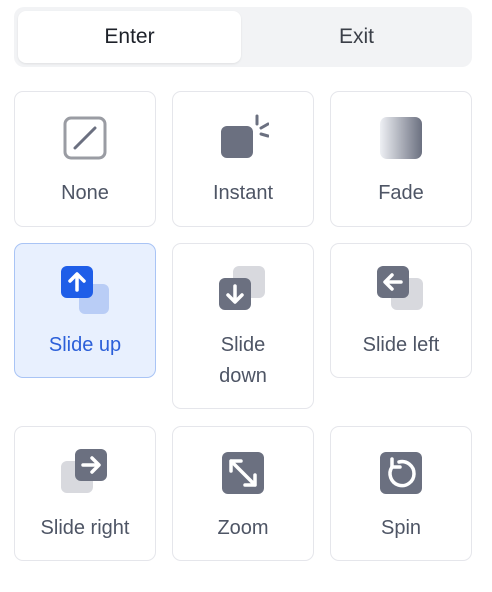 The image size is (492, 592). Describe the element at coordinates (85, 345) in the screenshot. I see `card-label-slide-up: Slide up` at that location.